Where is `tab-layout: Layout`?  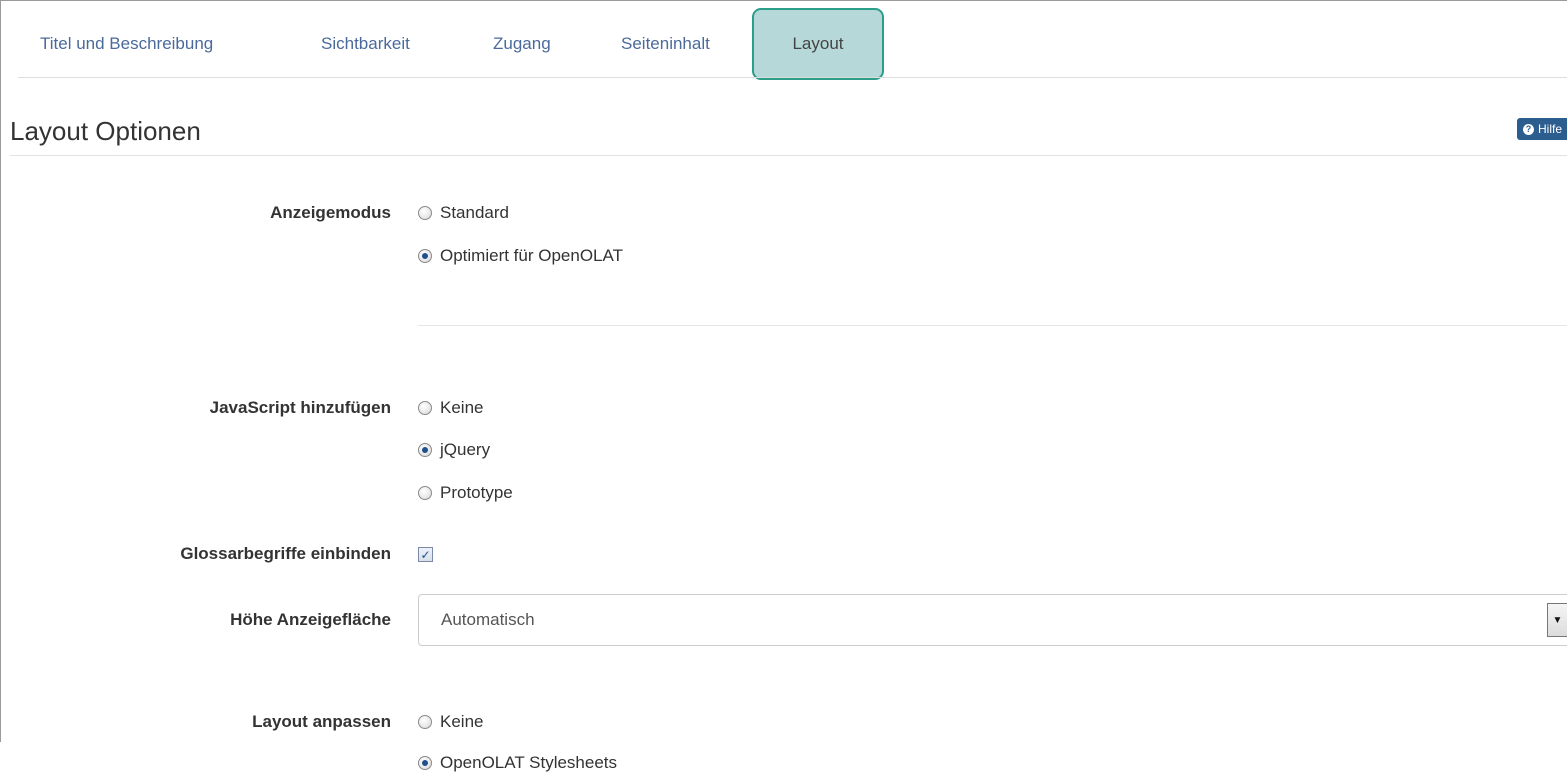 tab-layout: Layout is located at coordinates (818, 44).